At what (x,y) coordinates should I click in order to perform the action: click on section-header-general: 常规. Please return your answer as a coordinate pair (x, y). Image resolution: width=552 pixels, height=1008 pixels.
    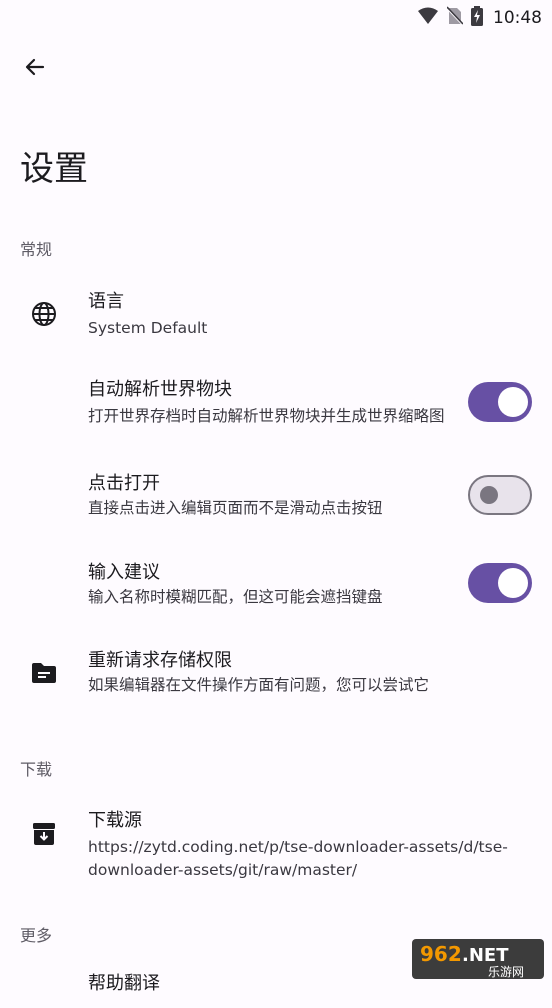
    Looking at the image, I should click on (36, 249).